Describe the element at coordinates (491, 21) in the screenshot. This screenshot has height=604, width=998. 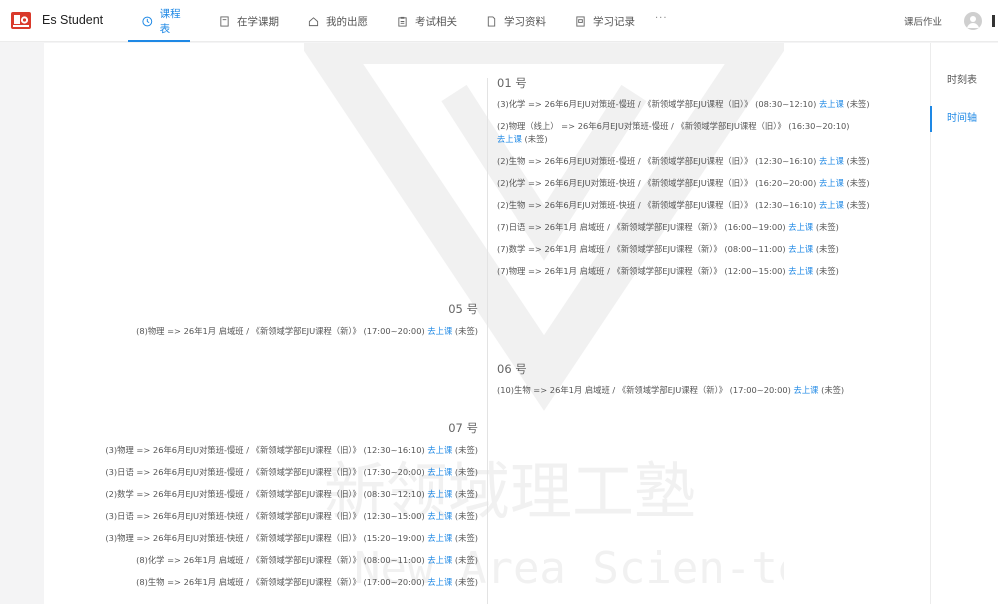
I see `file-icon` at that location.